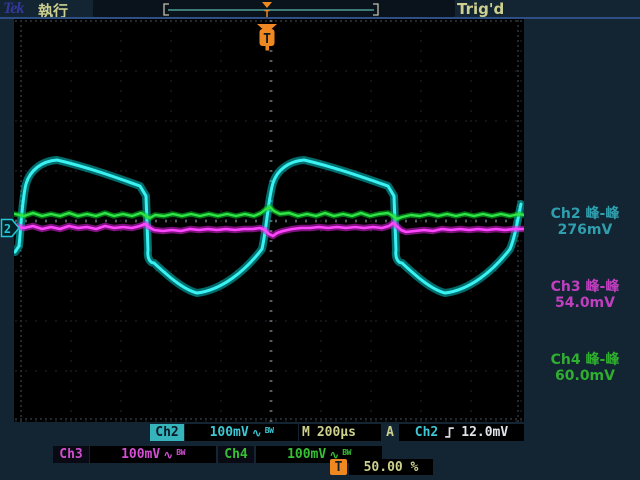  Describe the element at coordinates (229, 432) in the screenshot. I see `ch2-scale-value: 100mV` at that location.